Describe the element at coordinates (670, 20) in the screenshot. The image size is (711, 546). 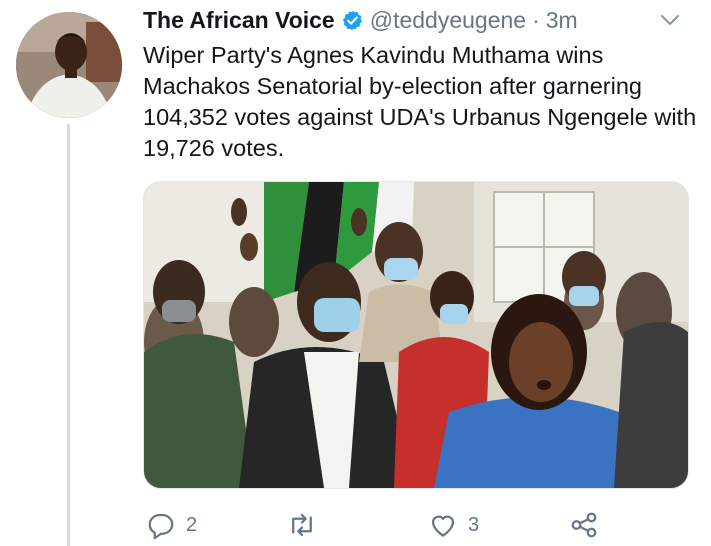
I see `chevron-down-icon` at that location.